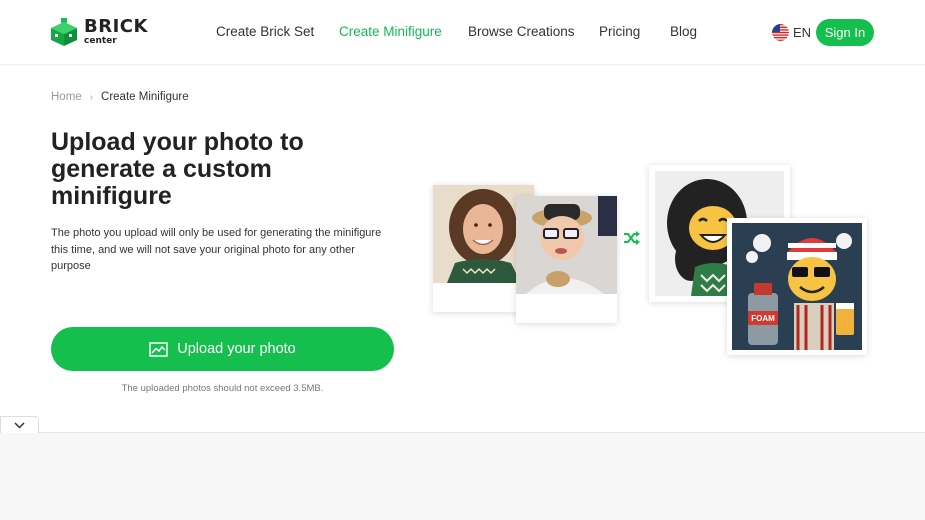 The width and height of the screenshot is (925, 520). Describe the element at coordinates (390, 31) in the screenshot. I see `nav-create-minifigure: Create Minifigure` at that location.